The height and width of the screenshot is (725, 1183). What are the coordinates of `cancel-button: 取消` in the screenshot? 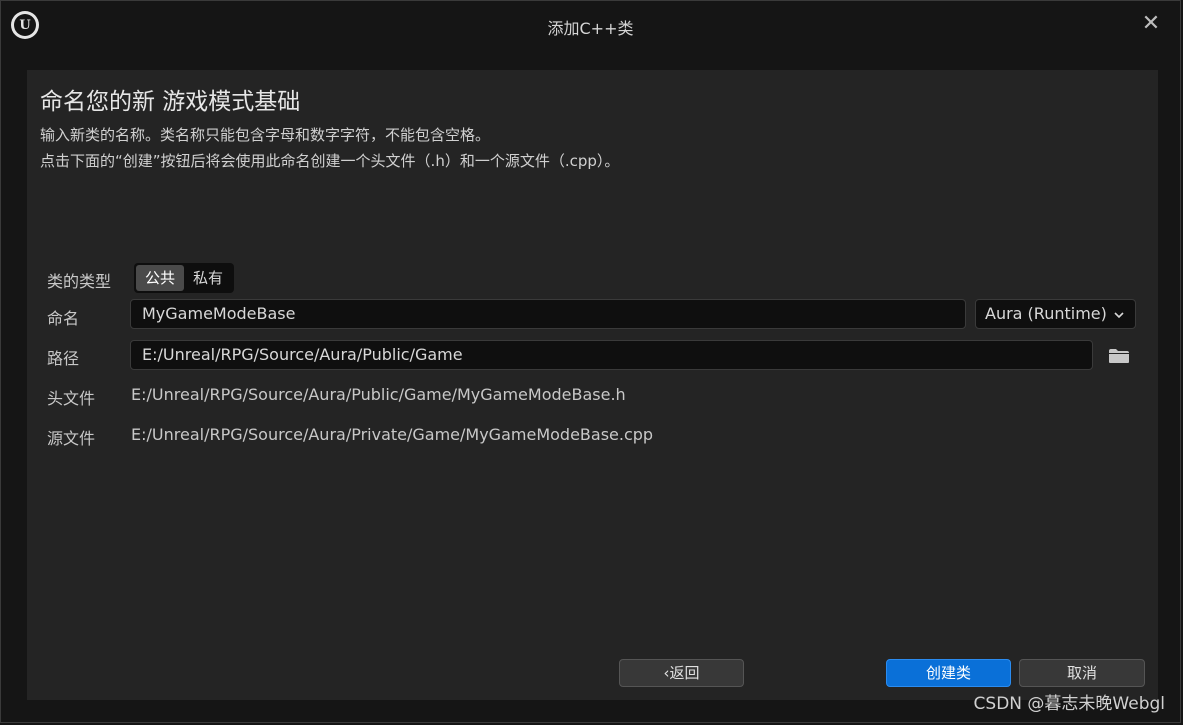 It's located at (1082, 673).